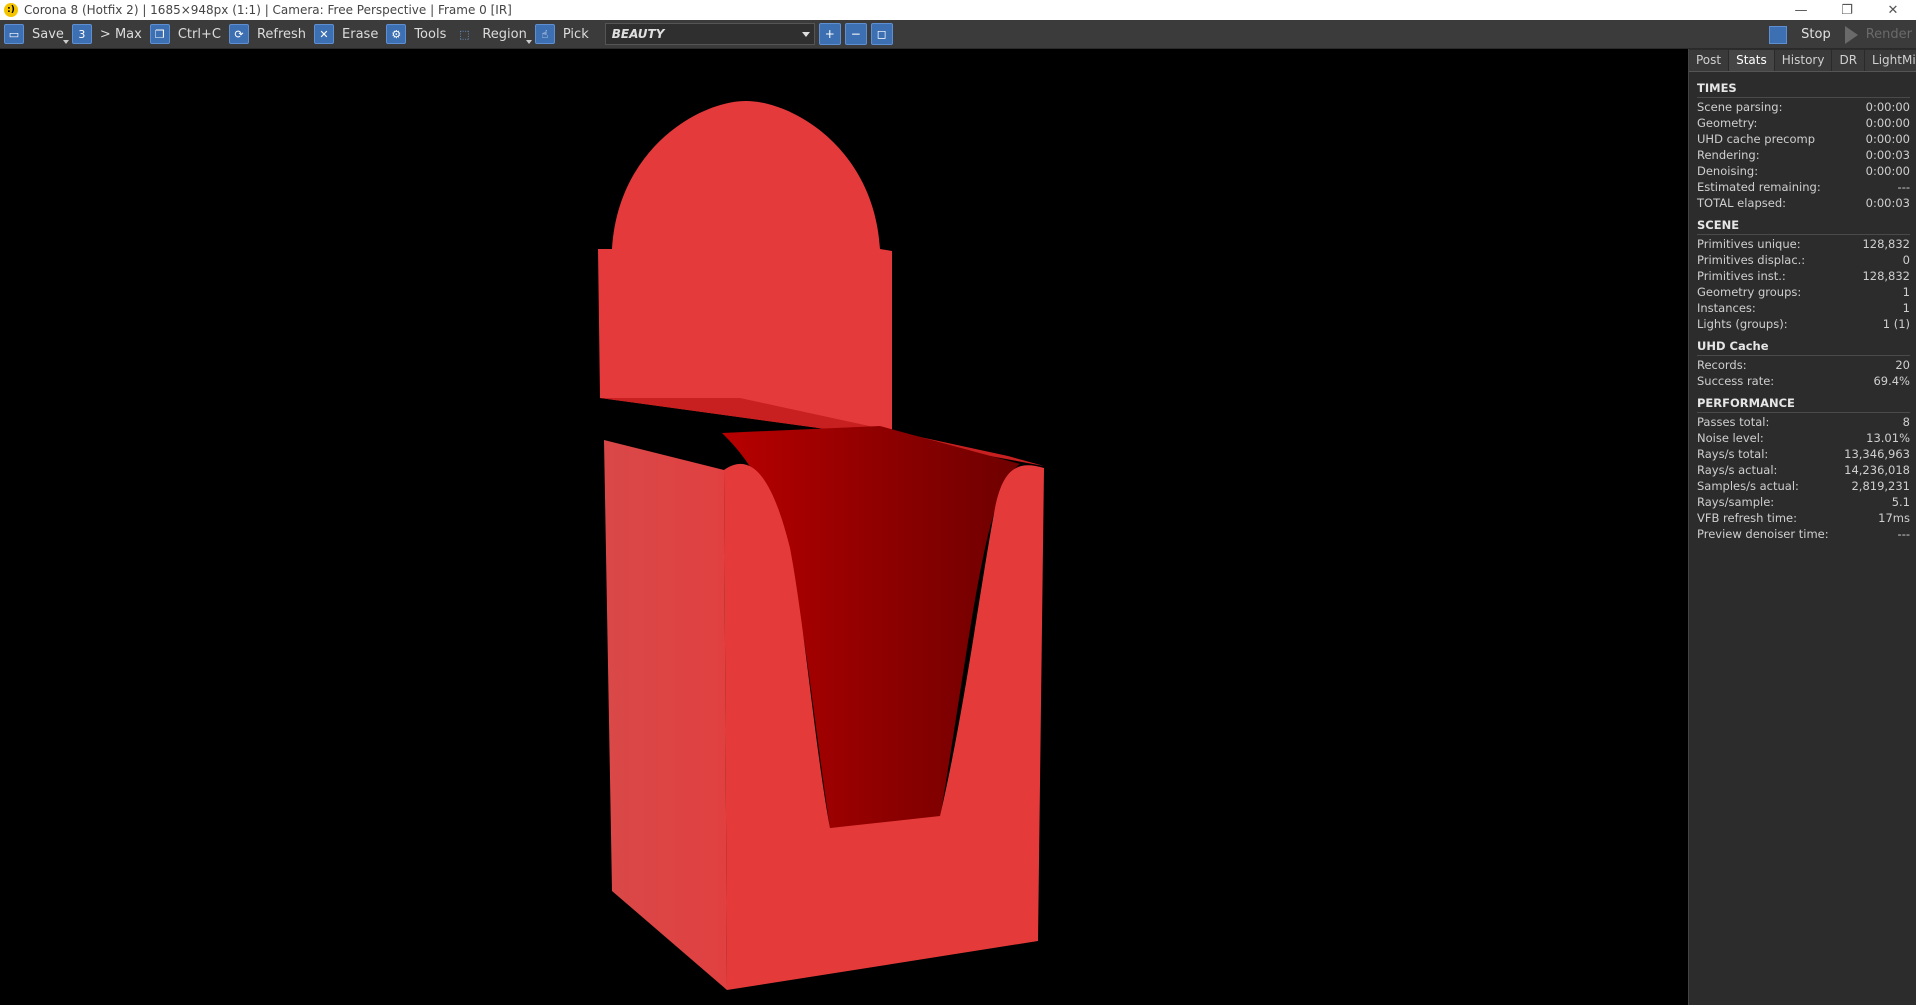  I want to click on refresh-icon: ⟳, so click(238, 34).